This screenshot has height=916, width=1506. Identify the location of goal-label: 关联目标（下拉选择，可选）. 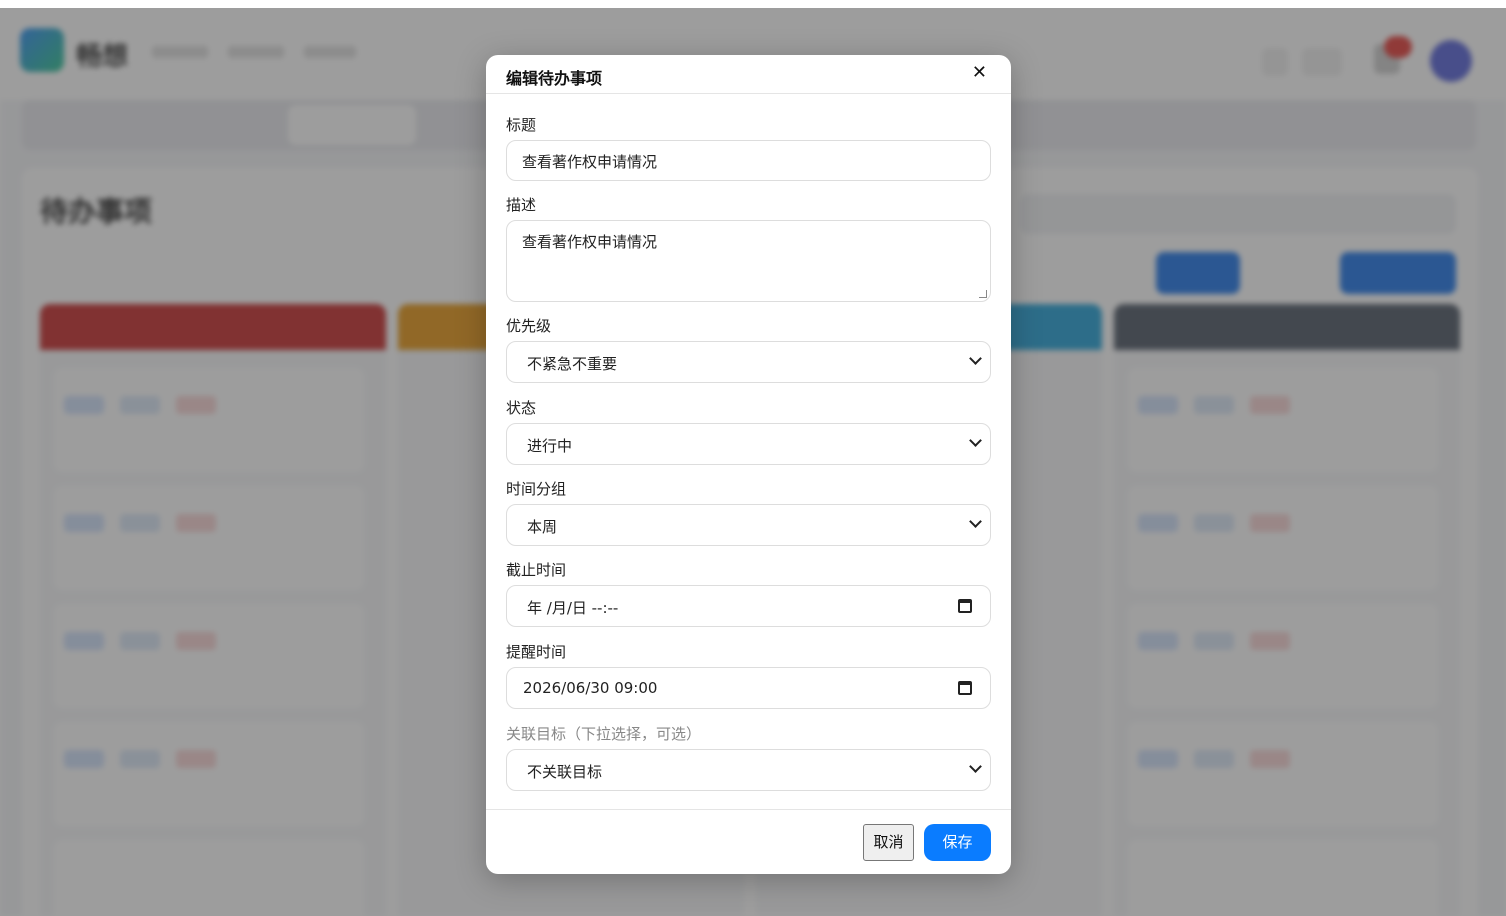
(604, 734).